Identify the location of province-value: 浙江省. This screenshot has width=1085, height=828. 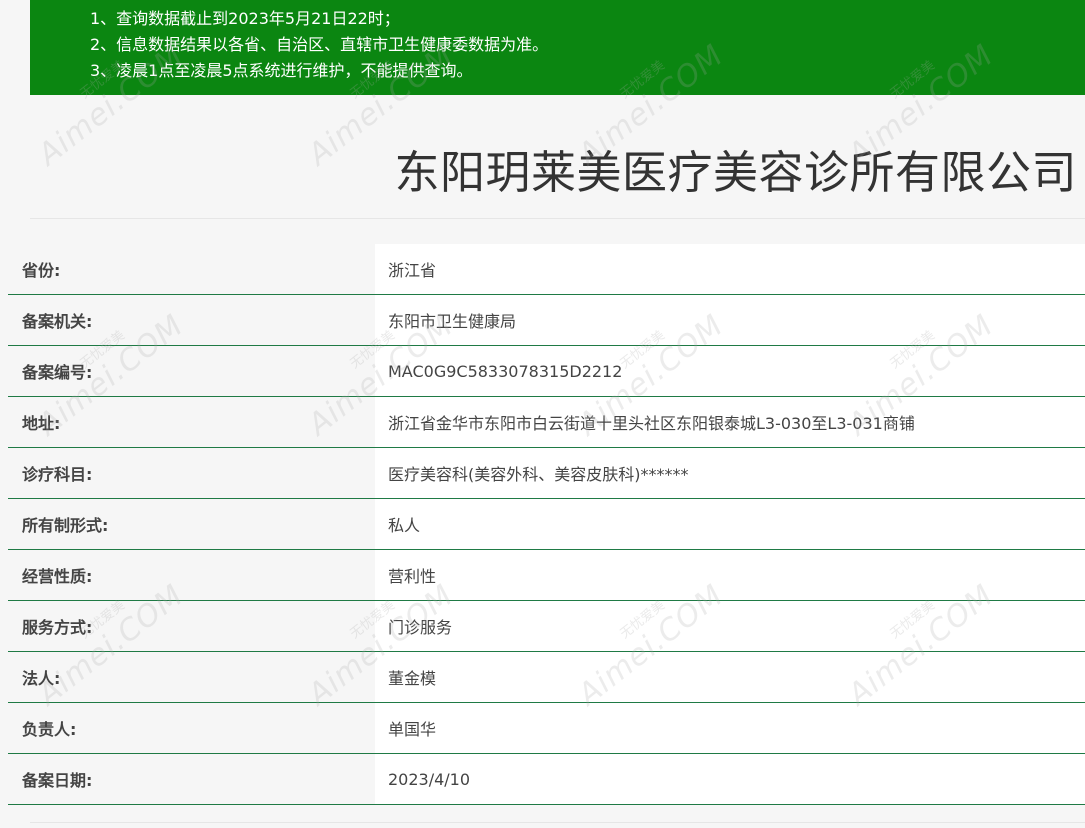
(730, 269).